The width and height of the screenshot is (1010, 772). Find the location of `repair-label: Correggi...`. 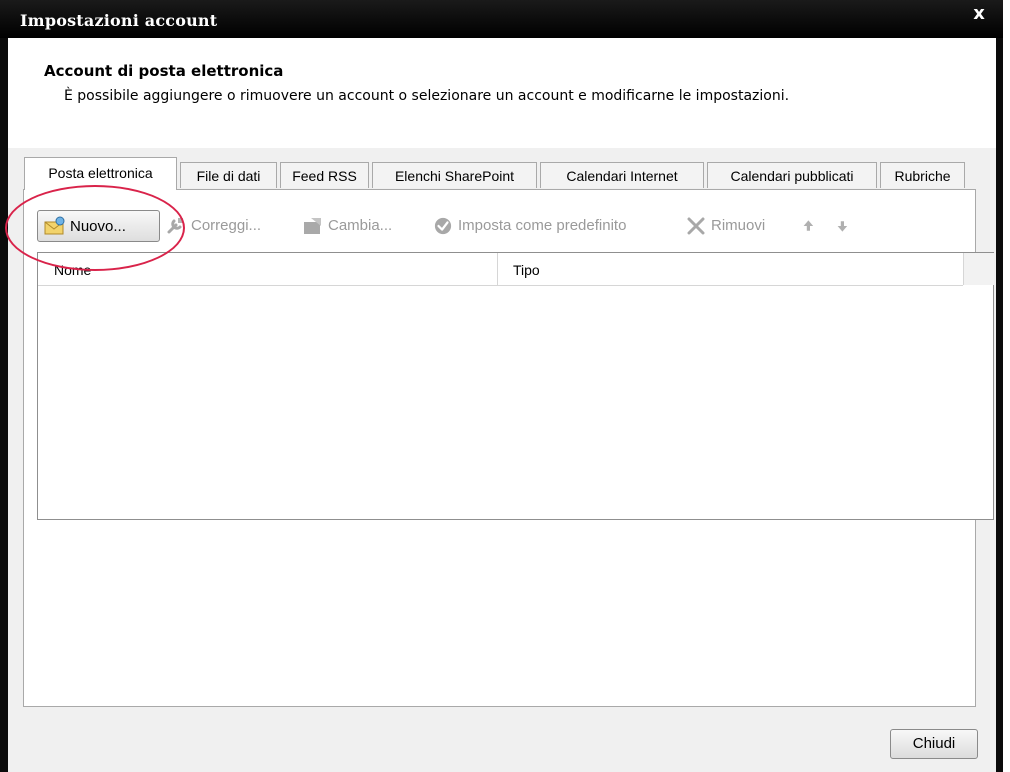

repair-label: Correggi... is located at coordinates (226, 225).